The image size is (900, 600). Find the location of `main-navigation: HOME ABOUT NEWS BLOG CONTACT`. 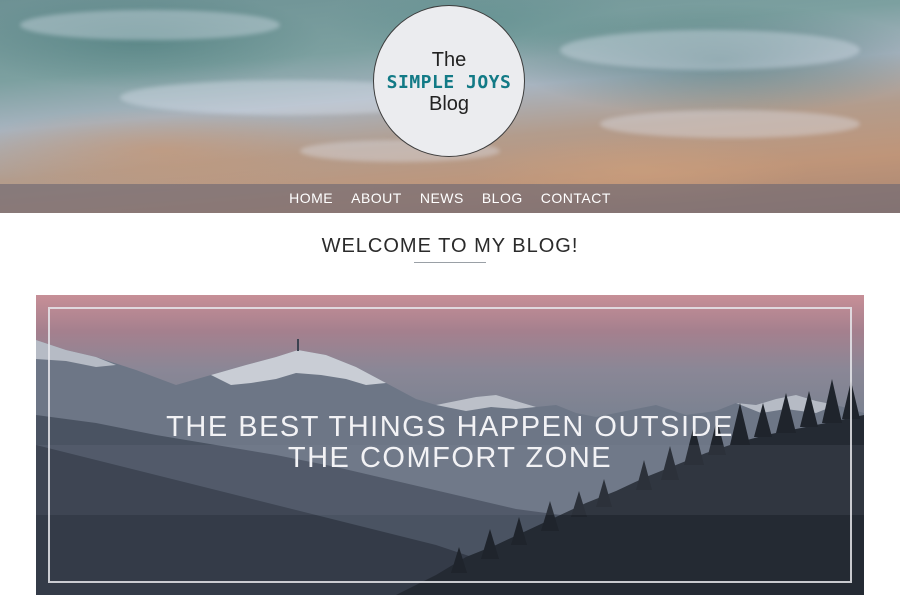

main-navigation: HOME ABOUT NEWS BLOG CONTACT is located at coordinates (450, 198).